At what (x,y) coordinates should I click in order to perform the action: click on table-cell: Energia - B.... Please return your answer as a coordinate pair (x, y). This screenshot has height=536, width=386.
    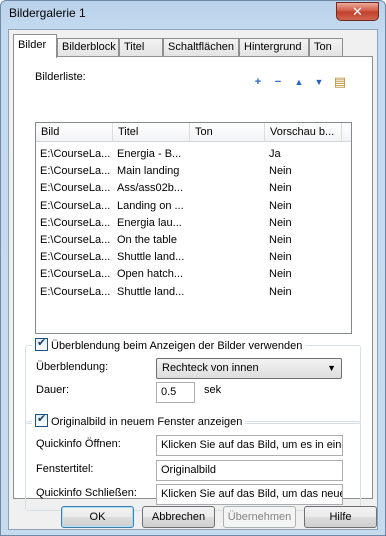
    Looking at the image, I should click on (149, 154).